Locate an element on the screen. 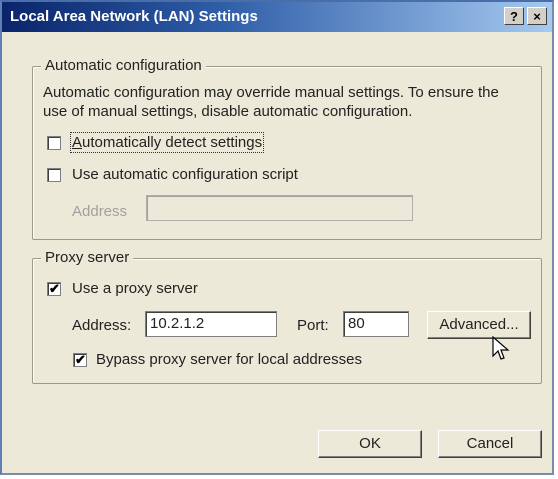  use-script-checkbox is located at coordinates (54, 175).